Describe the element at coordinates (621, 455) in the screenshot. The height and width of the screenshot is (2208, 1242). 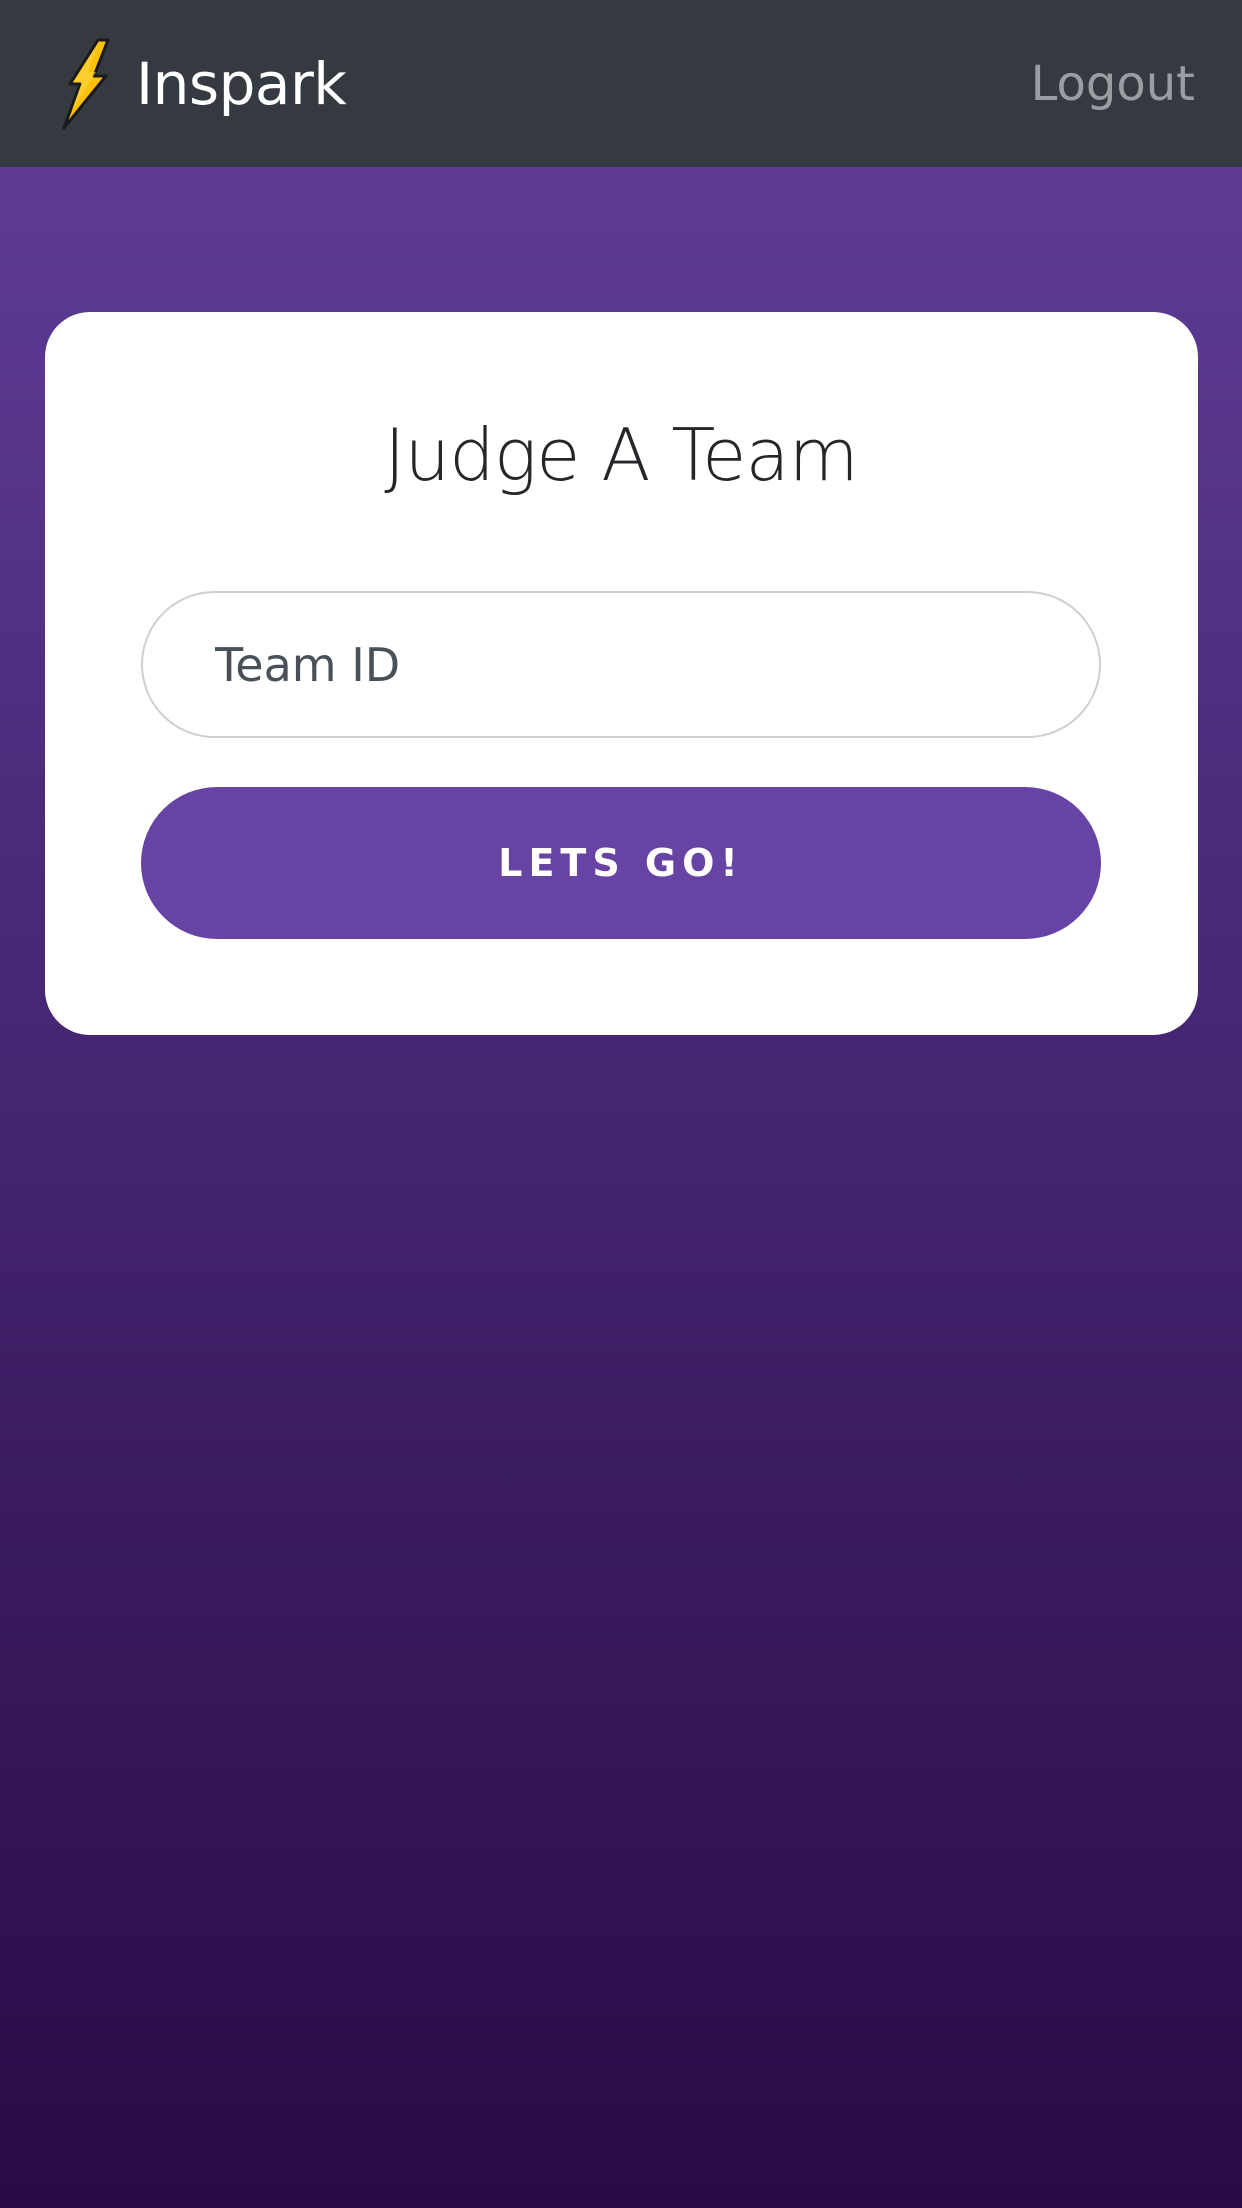
I see `page-title: Judge A Team` at that location.